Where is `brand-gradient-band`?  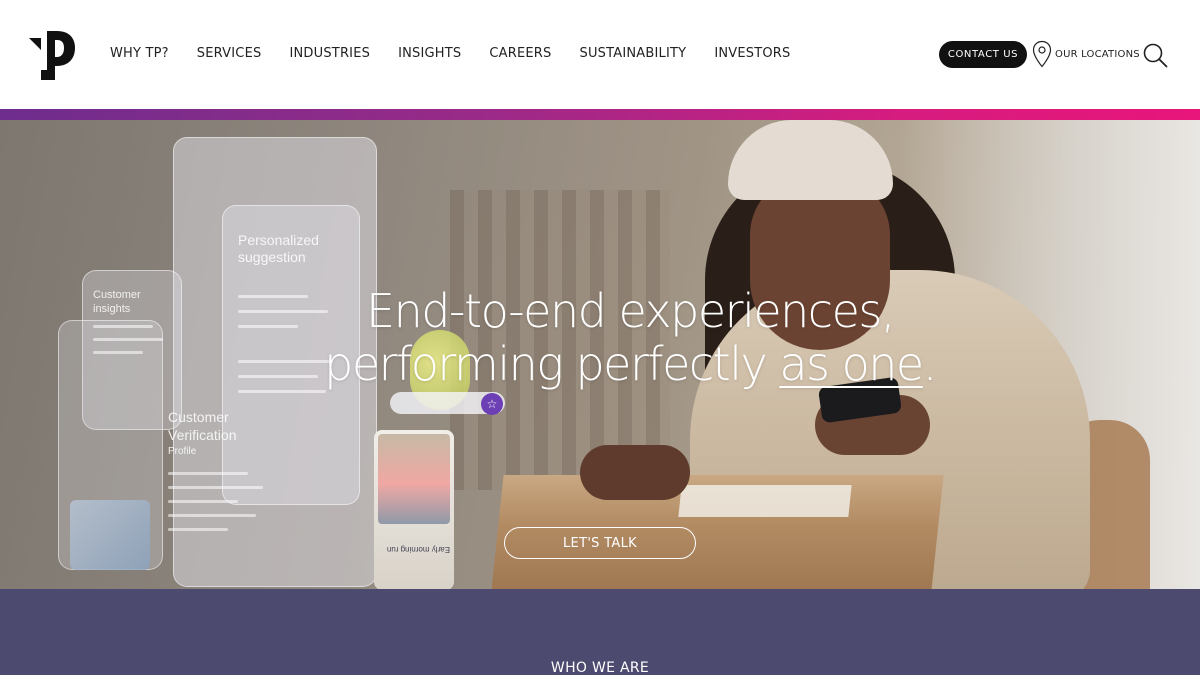
brand-gradient-band is located at coordinates (600, 114).